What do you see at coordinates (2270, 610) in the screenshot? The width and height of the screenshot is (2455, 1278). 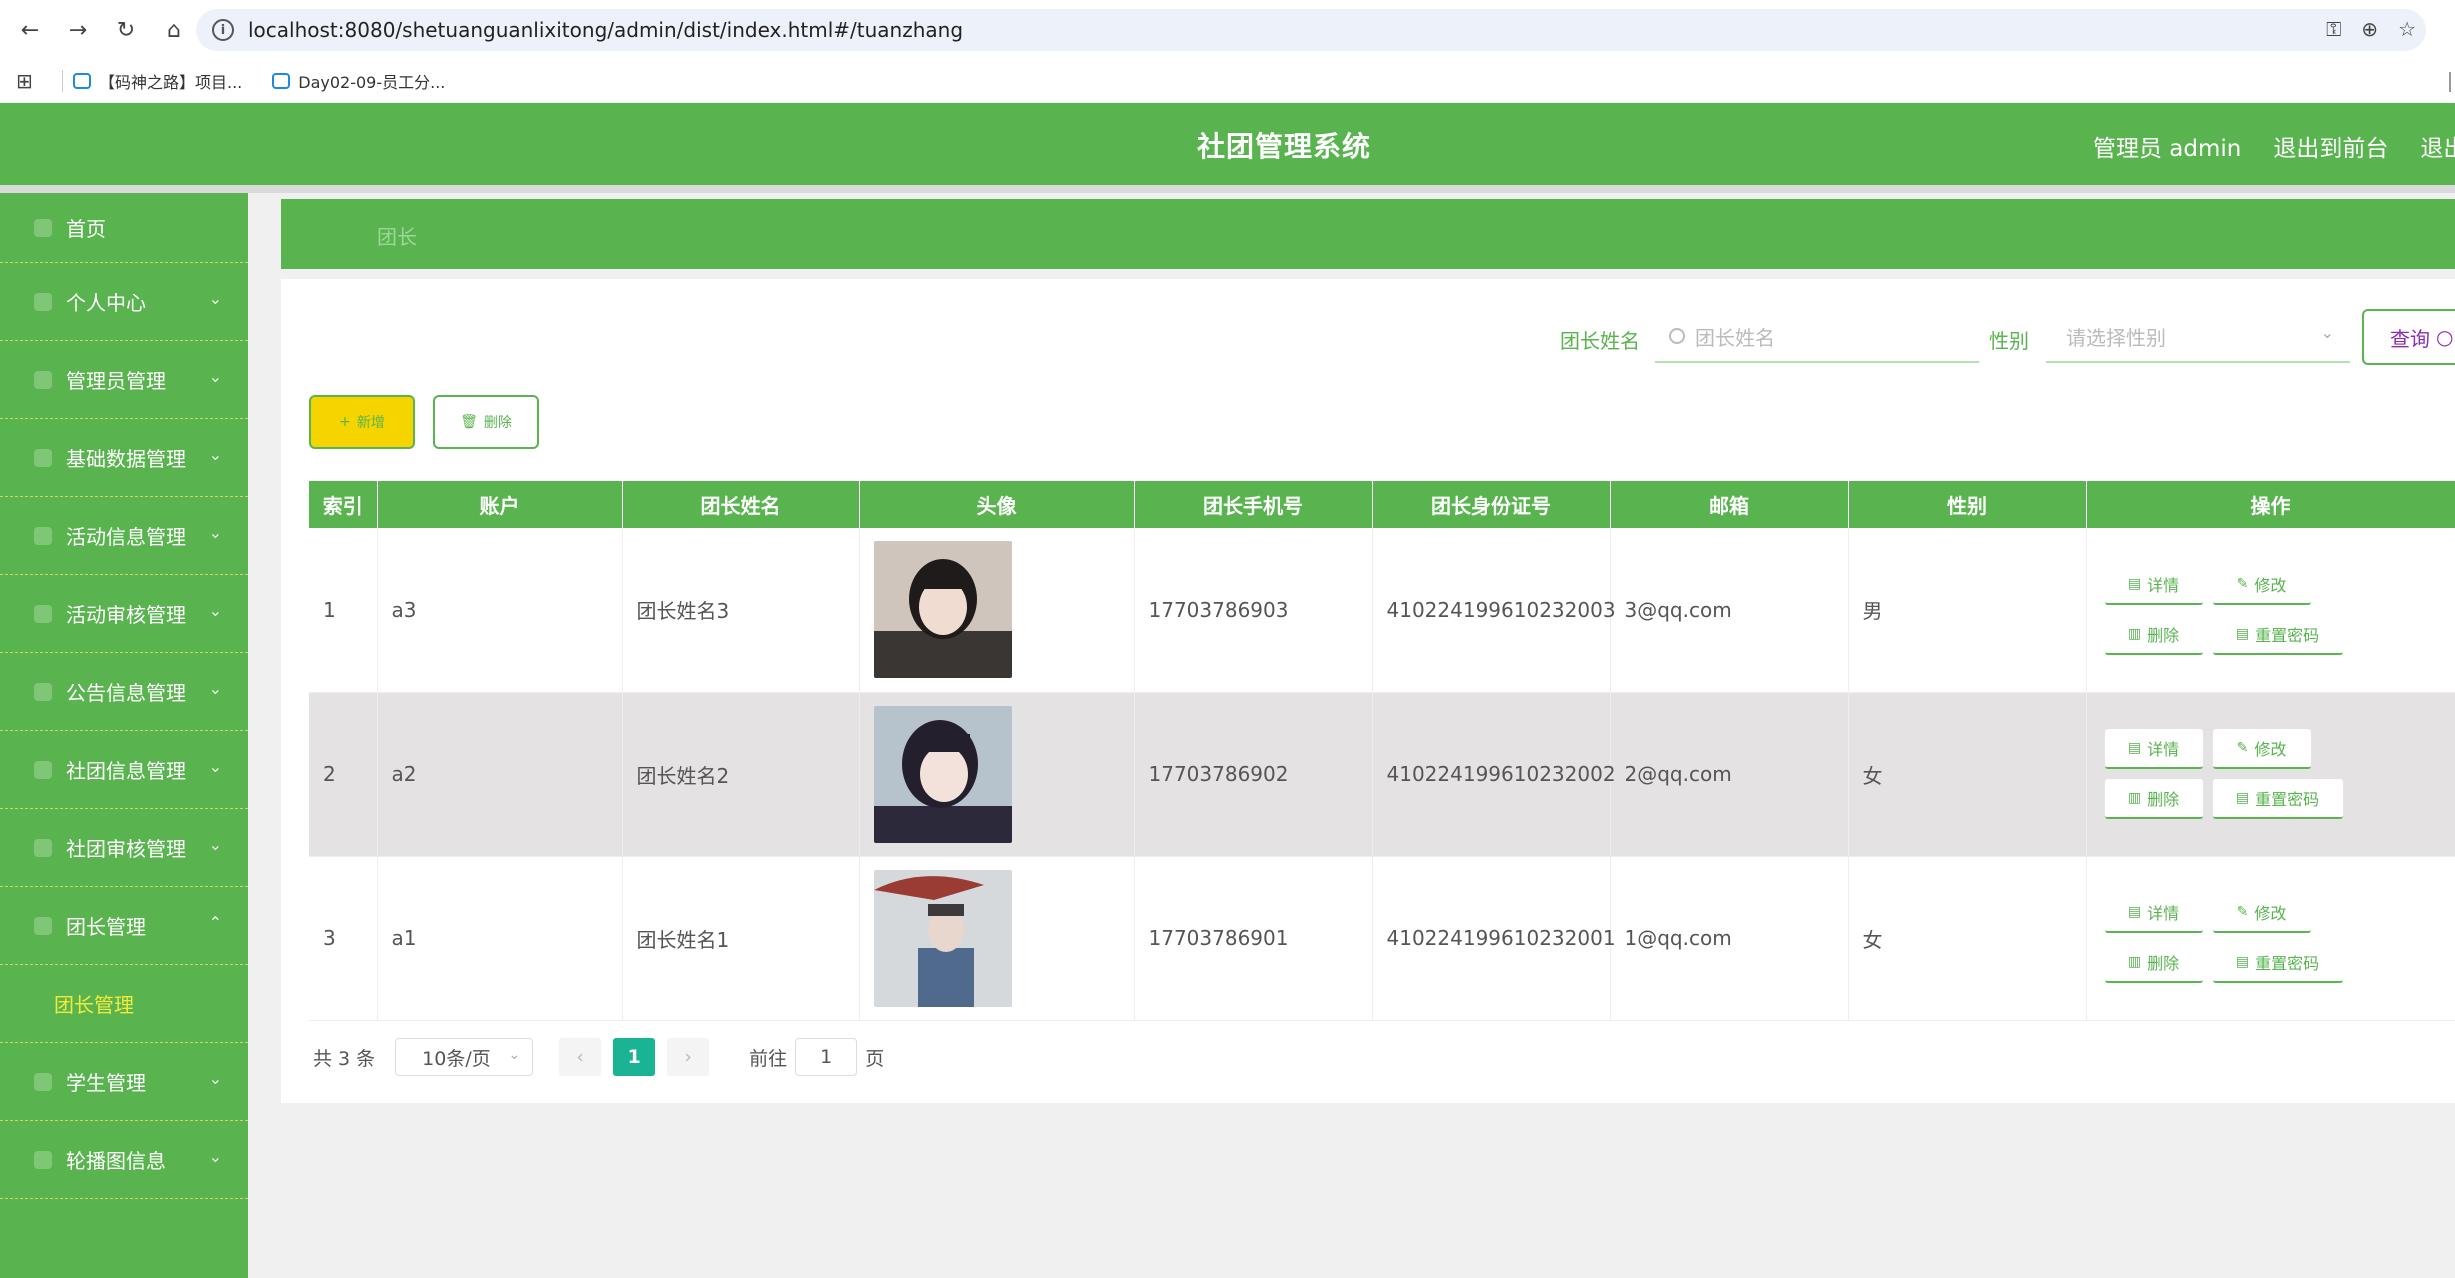 I see `cell-actions: ▤ 详情 ✎ 修改 ▥ 删除 ▤ 重置密码` at bounding box center [2270, 610].